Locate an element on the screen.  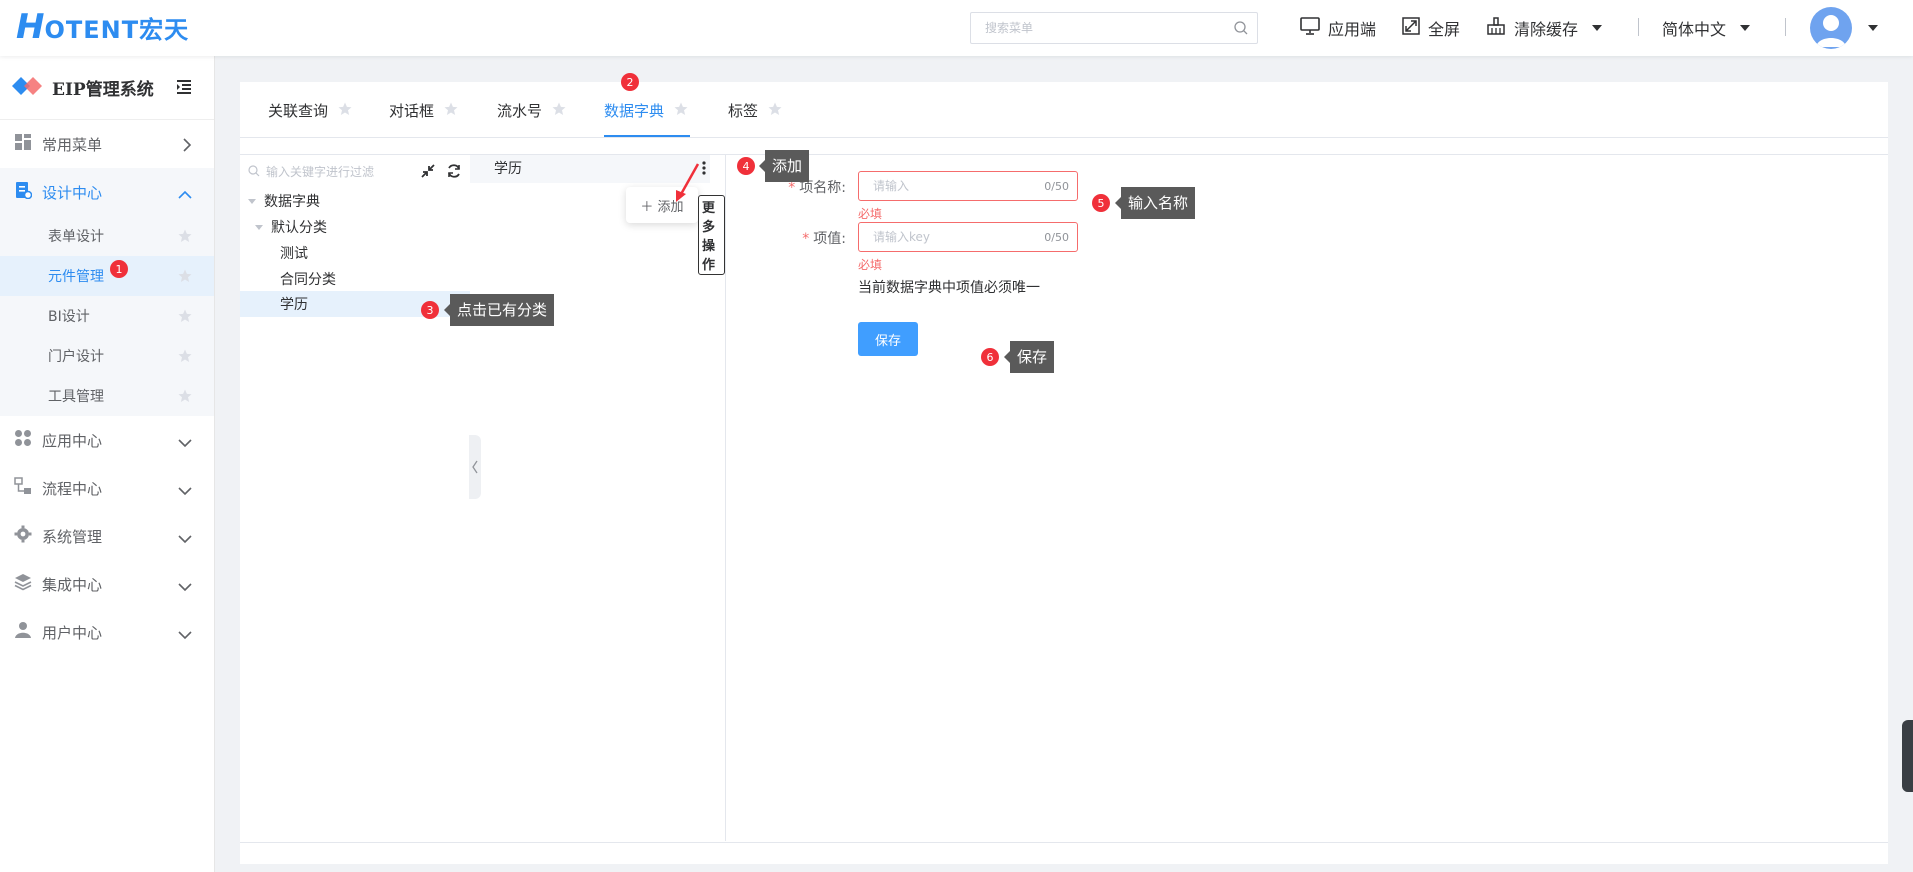
sidebar-item-tool-mgmt: 工具管理 is located at coordinates (107, 396).